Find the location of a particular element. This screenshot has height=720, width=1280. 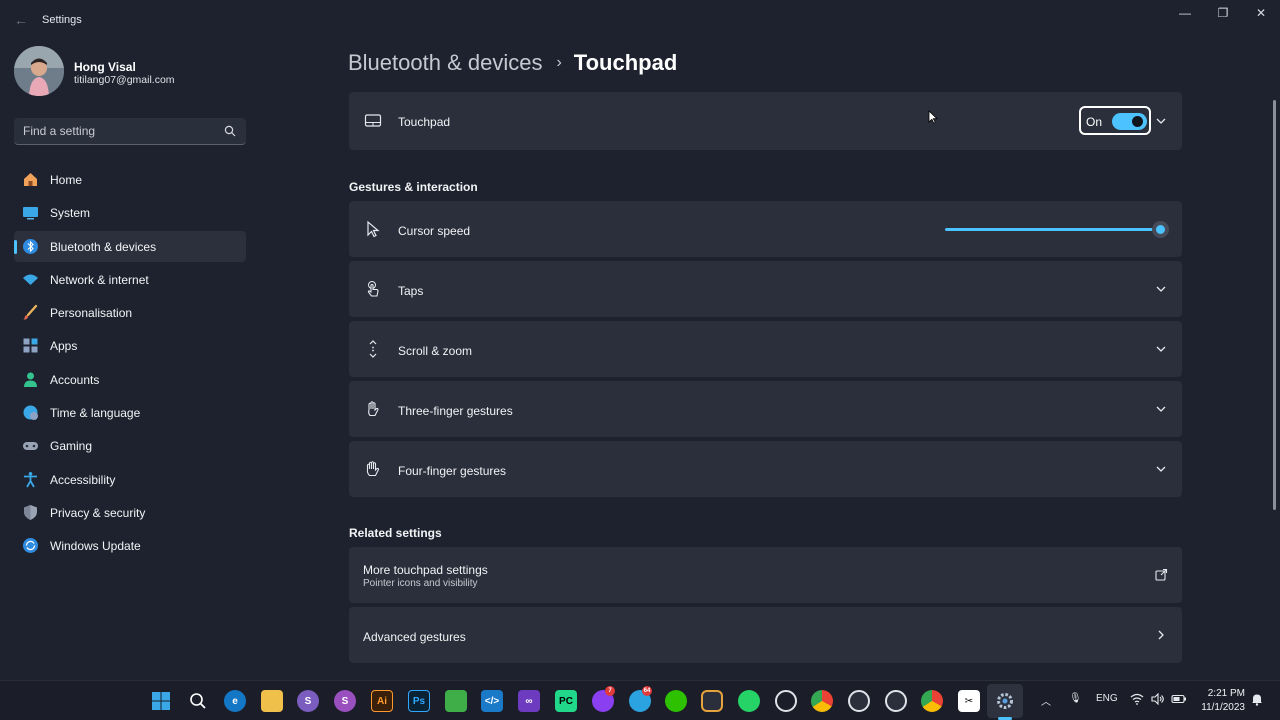

messenger-badge: 7 is located at coordinates (610, 691).